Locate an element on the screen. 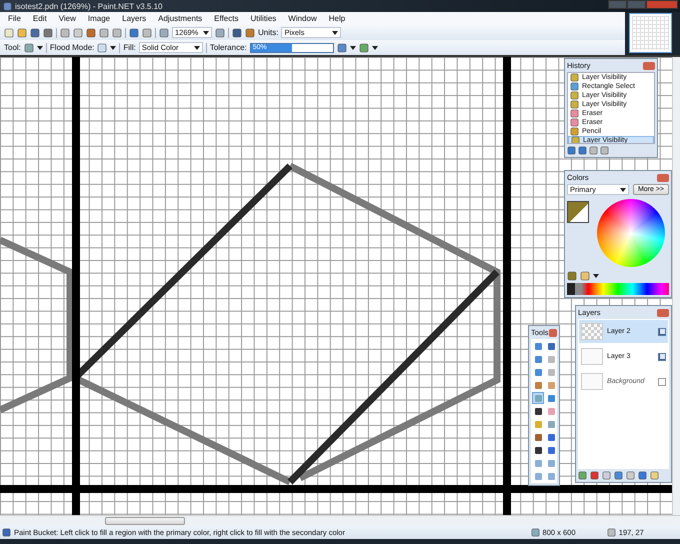  thumbnail-drawing is located at coordinates (650, 33).